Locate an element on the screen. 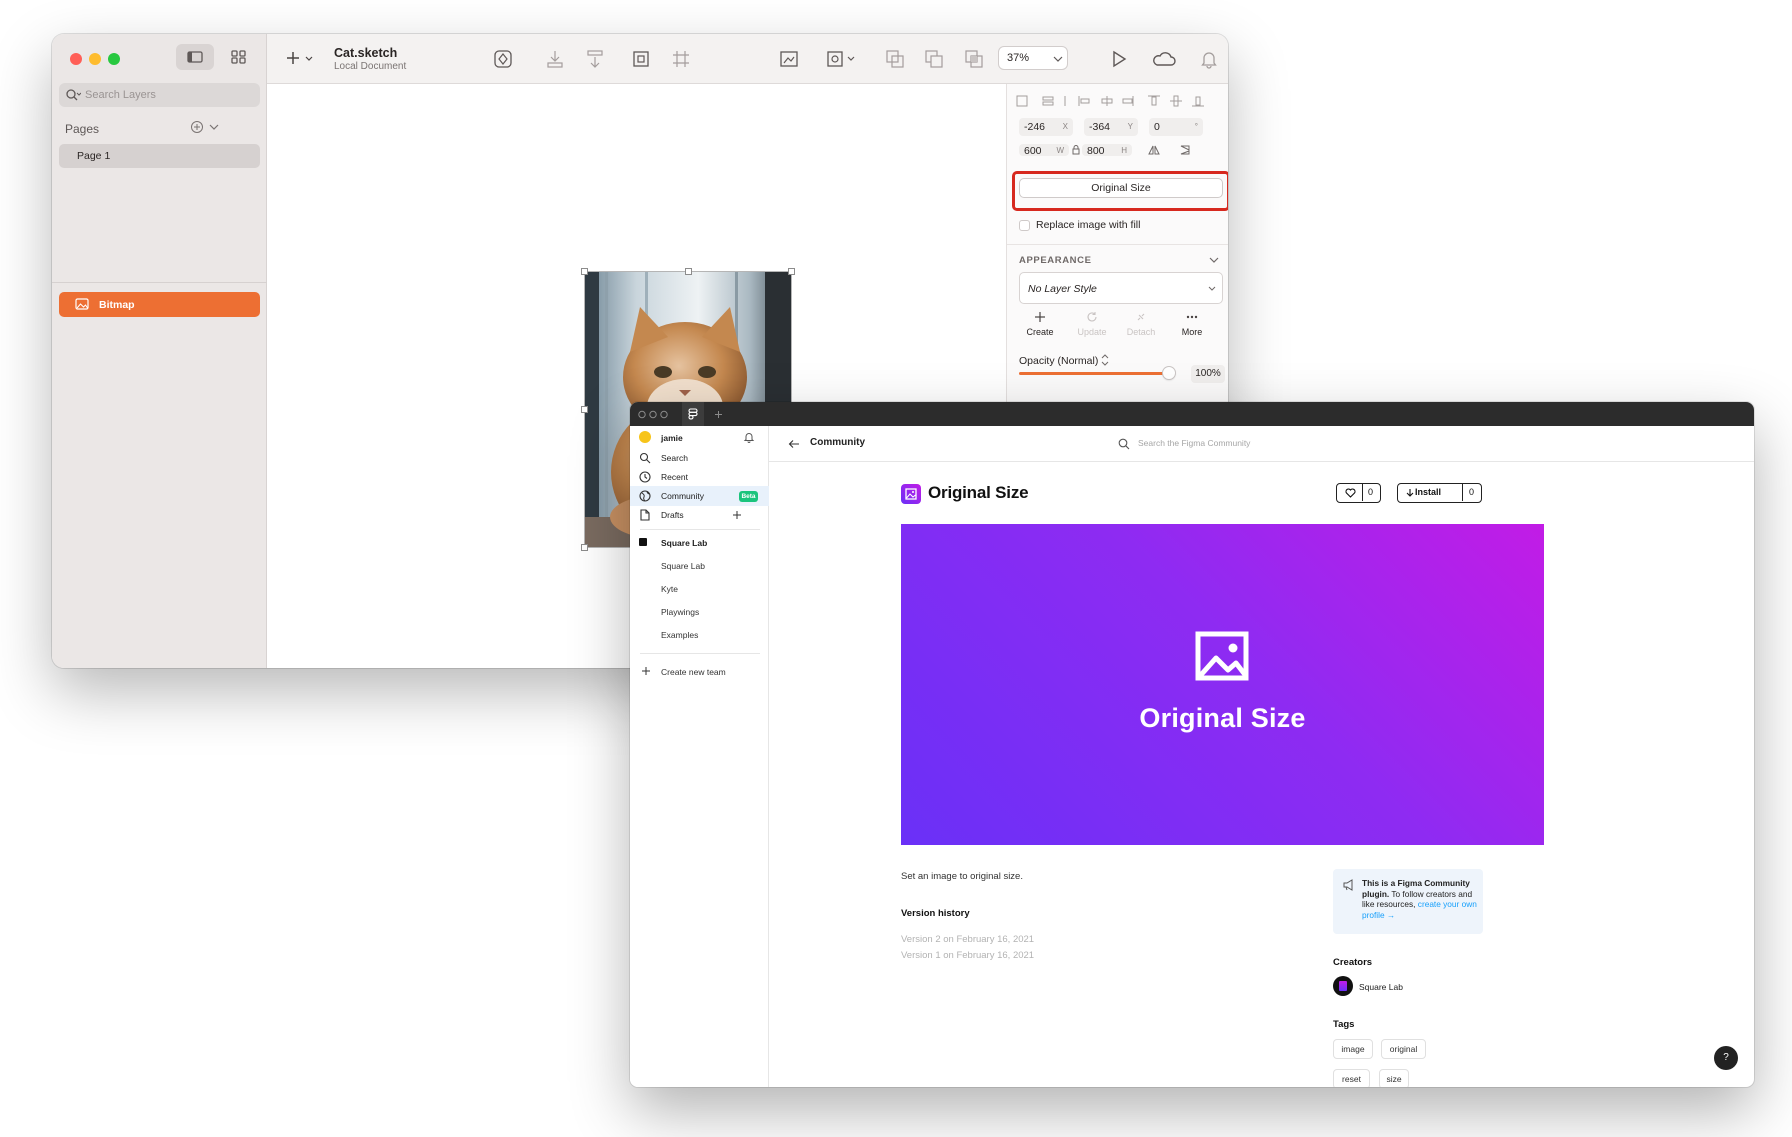  opacity-value-field: 100% is located at coordinates (1208, 374).